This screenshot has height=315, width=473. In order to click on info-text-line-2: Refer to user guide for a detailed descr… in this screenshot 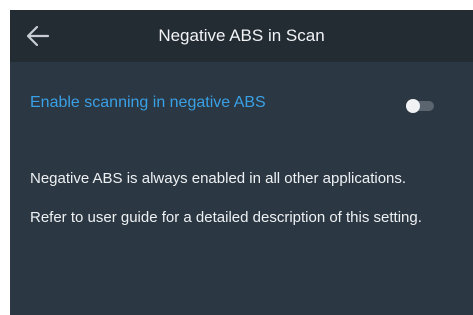, I will do `click(226, 217)`.